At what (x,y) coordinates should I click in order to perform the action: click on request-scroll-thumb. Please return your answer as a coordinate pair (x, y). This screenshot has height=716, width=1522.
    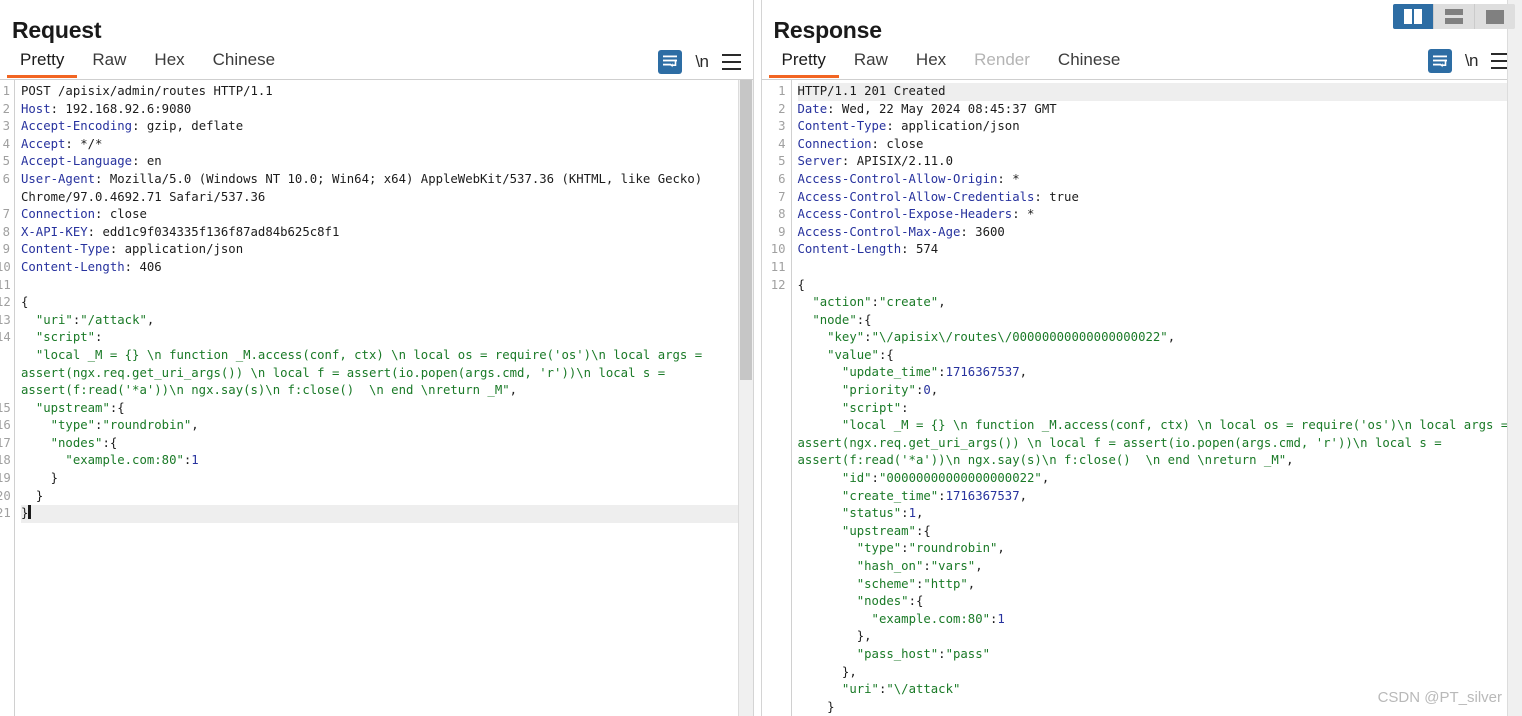
    Looking at the image, I should click on (745, 230).